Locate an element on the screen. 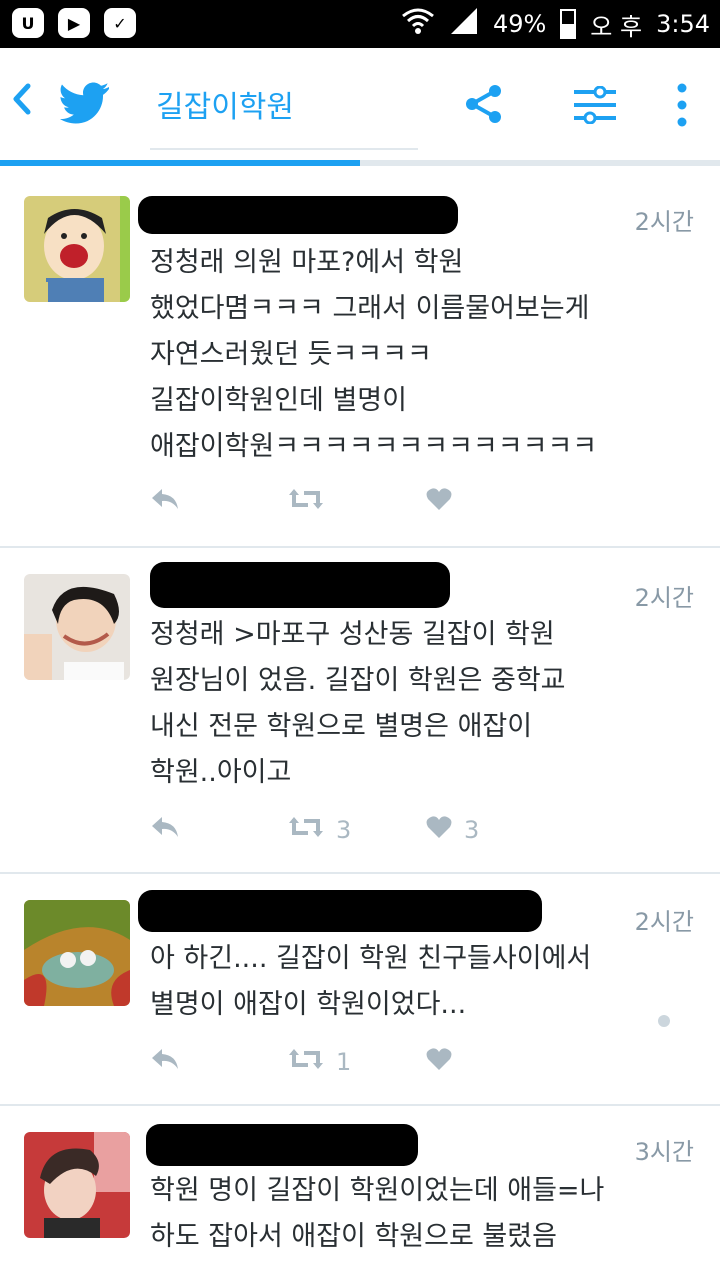 Image resolution: width=720 pixels, height=1280 pixels. share-icon is located at coordinates (484, 106).